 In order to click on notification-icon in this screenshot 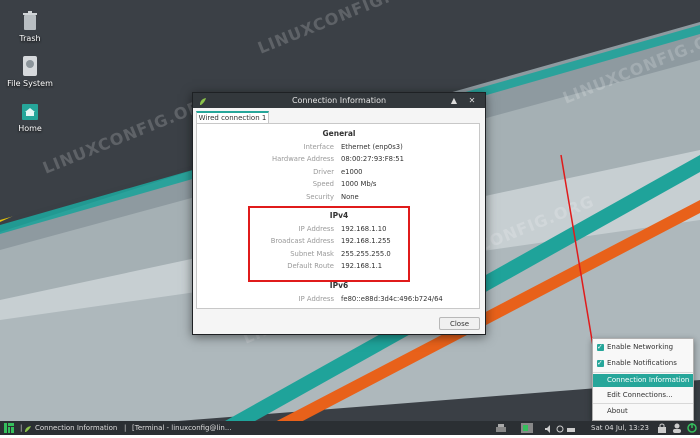, I will do `click(560, 428)`.